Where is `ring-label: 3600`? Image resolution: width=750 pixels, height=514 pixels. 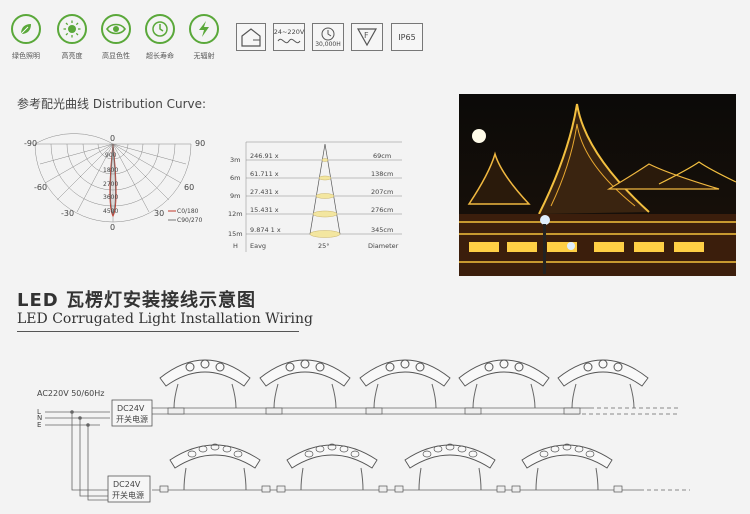 ring-label: 3600 is located at coordinates (110, 197).